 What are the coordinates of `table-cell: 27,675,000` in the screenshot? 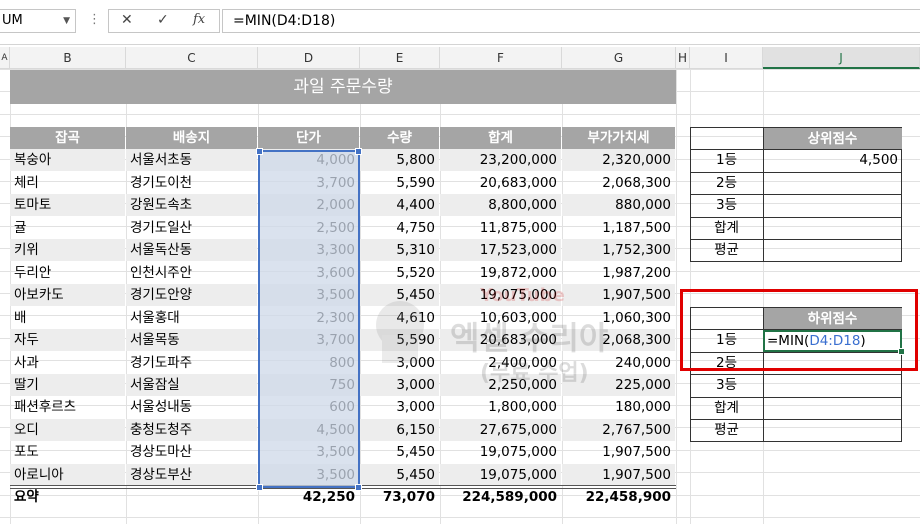 It's located at (500, 429).